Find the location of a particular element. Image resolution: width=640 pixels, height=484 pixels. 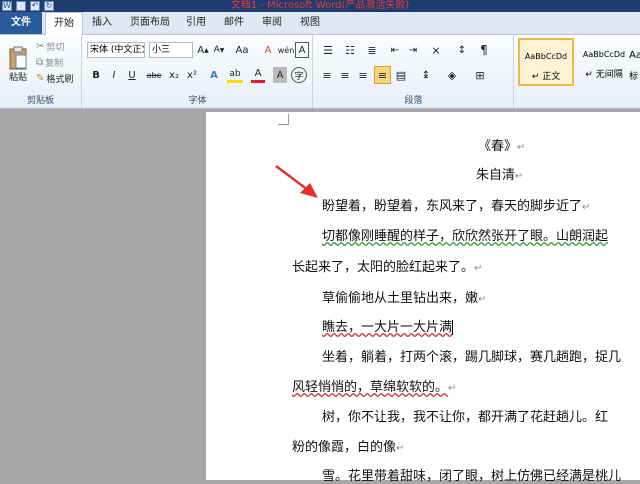

grow-font-button: A ▲ is located at coordinates (203, 50).